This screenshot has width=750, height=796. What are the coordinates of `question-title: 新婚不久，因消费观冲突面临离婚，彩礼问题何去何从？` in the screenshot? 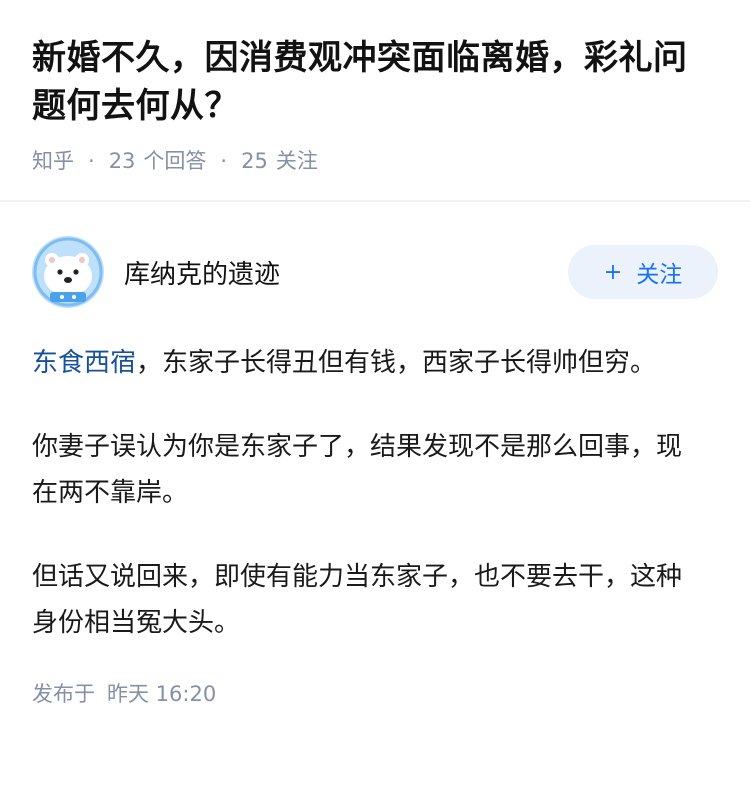 It's located at (375, 82).